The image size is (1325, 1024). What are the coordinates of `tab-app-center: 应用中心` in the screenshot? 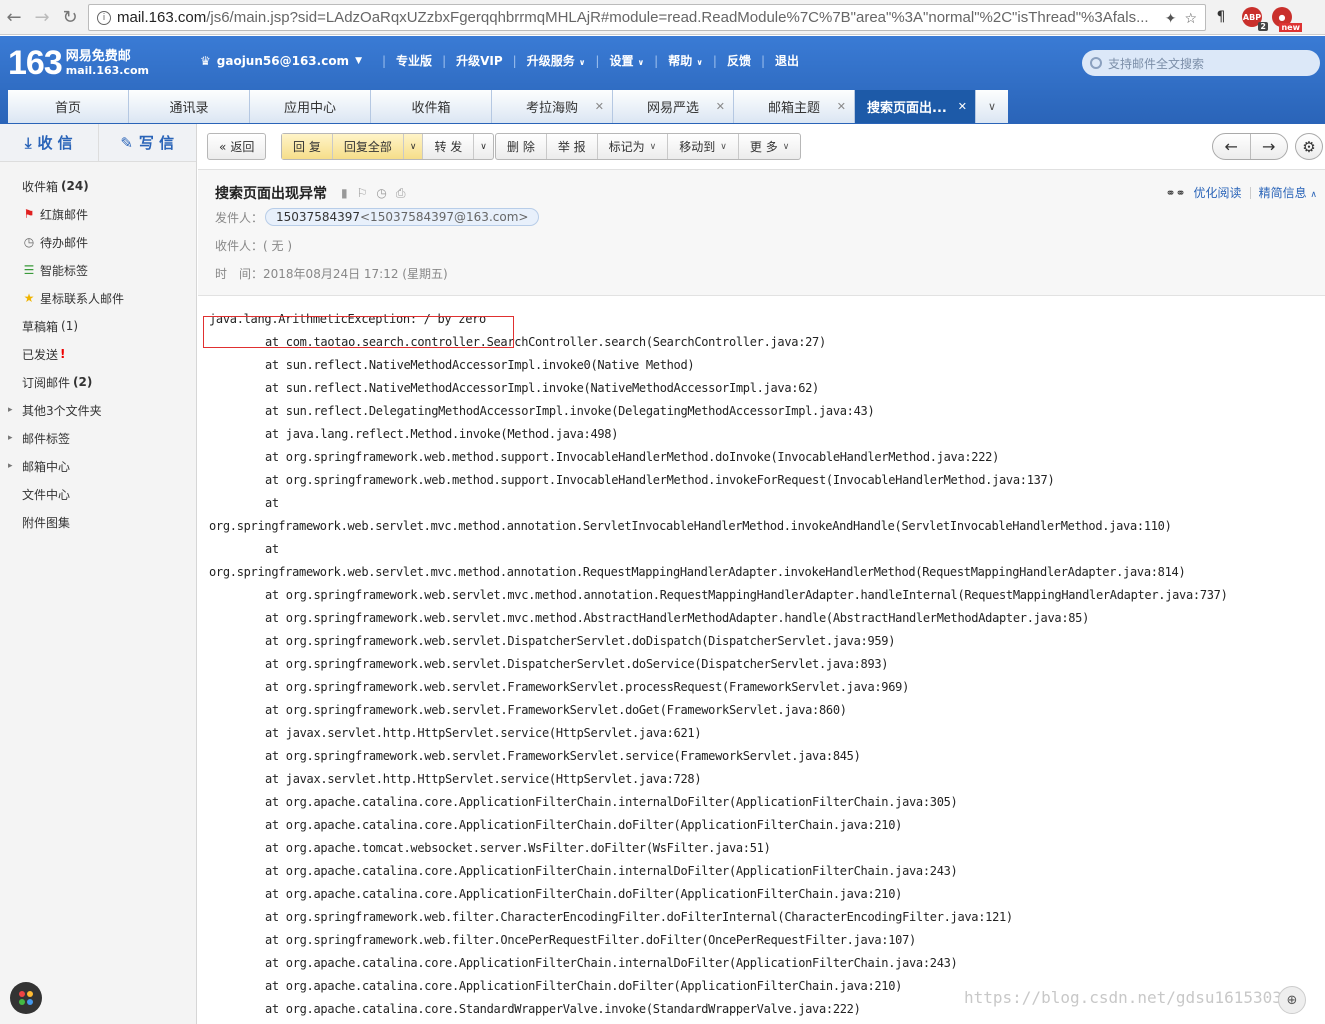 It's located at (310, 106).